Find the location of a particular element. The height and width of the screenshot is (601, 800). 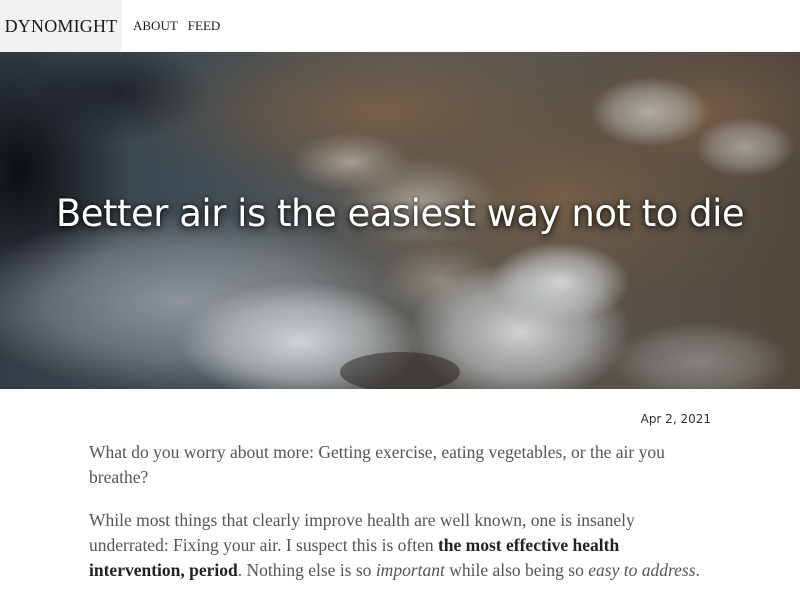

paragraph-2-emphasis-easy: easy to address is located at coordinates (642, 570).